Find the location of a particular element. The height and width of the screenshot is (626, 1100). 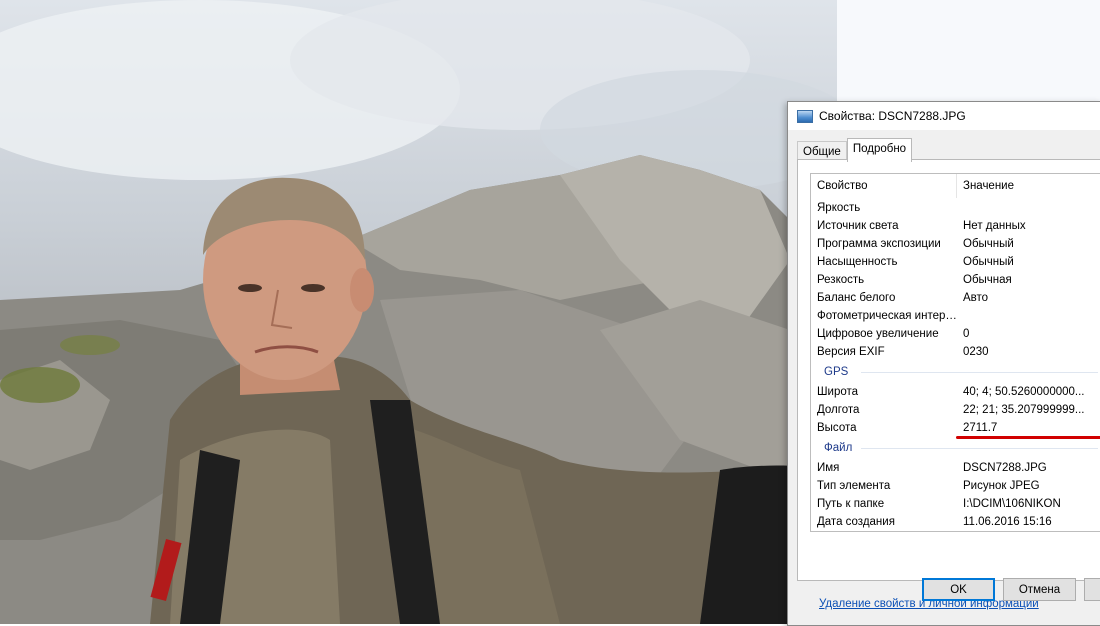

list-header: Свойство Значение is located at coordinates (955, 186).